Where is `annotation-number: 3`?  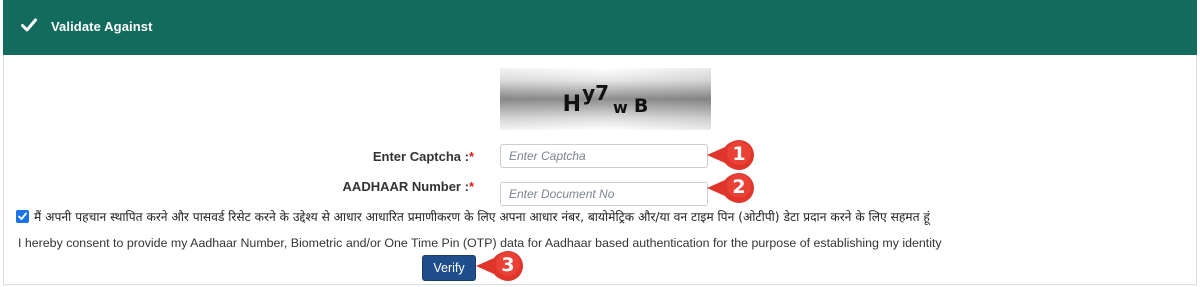 annotation-number: 3 is located at coordinates (508, 265).